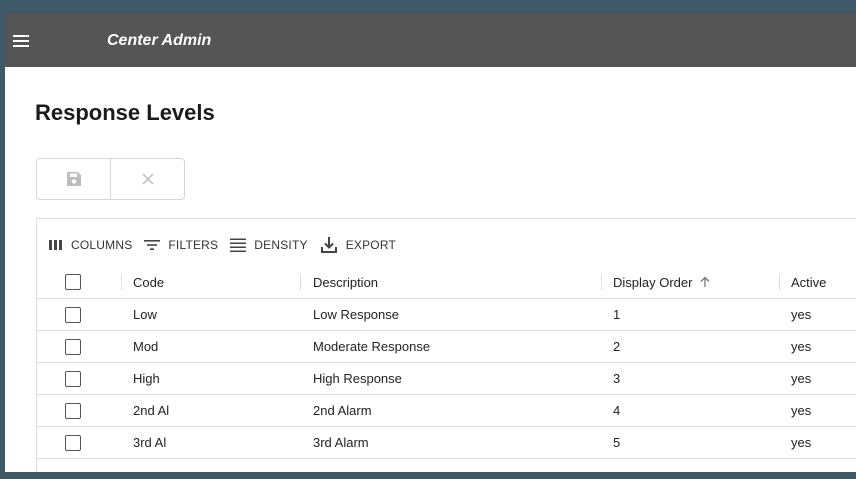  What do you see at coordinates (238, 245) in the screenshot?
I see `density-icon` at bounding box center [238, 245].